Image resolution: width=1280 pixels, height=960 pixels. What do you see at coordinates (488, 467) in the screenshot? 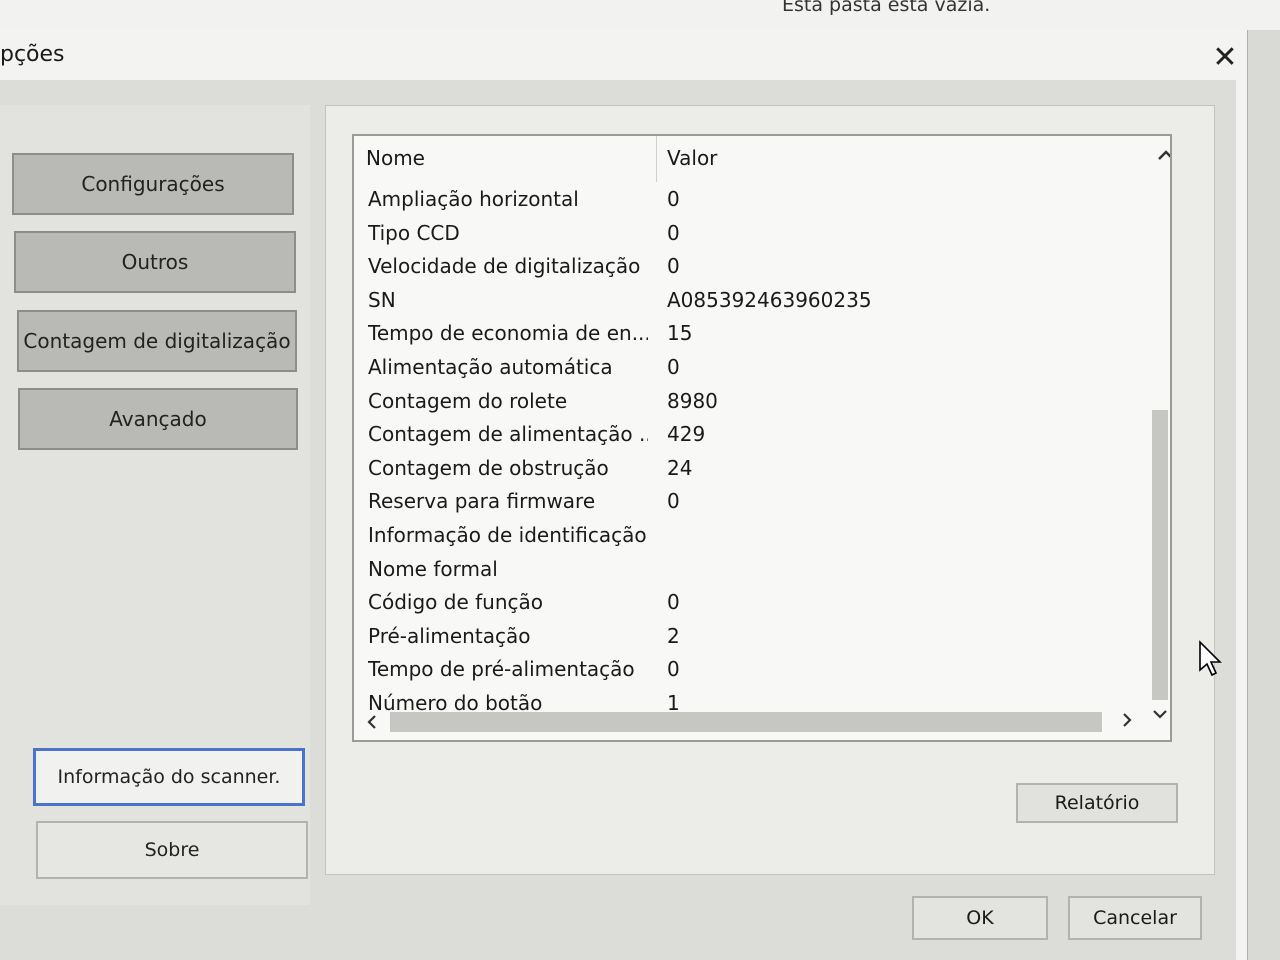
I see `row-name: Contagem de obstrução` at bounding box center [488, 467].